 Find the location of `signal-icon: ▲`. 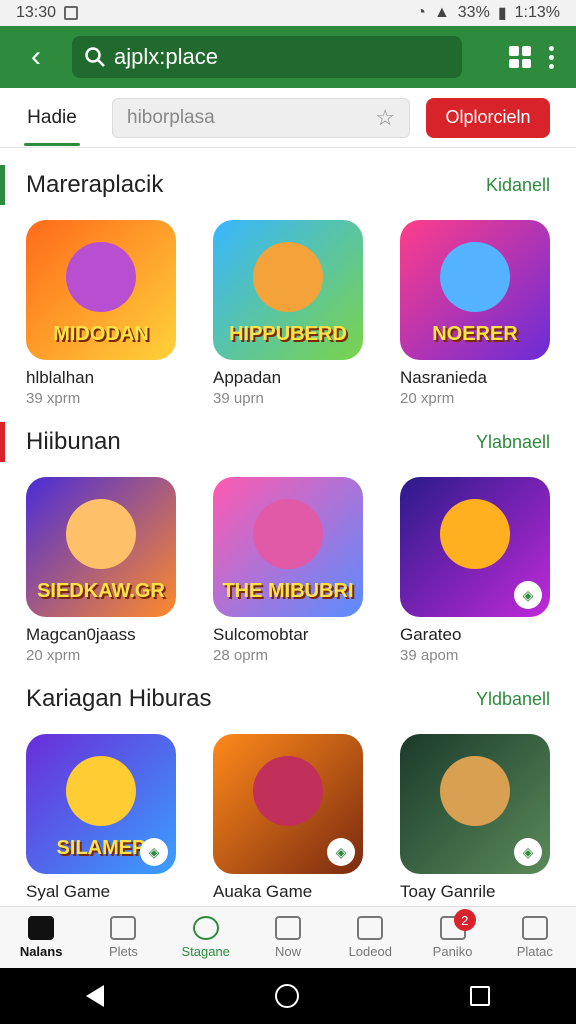

signal-icon: ▲ is located at coordinates (441, 12).